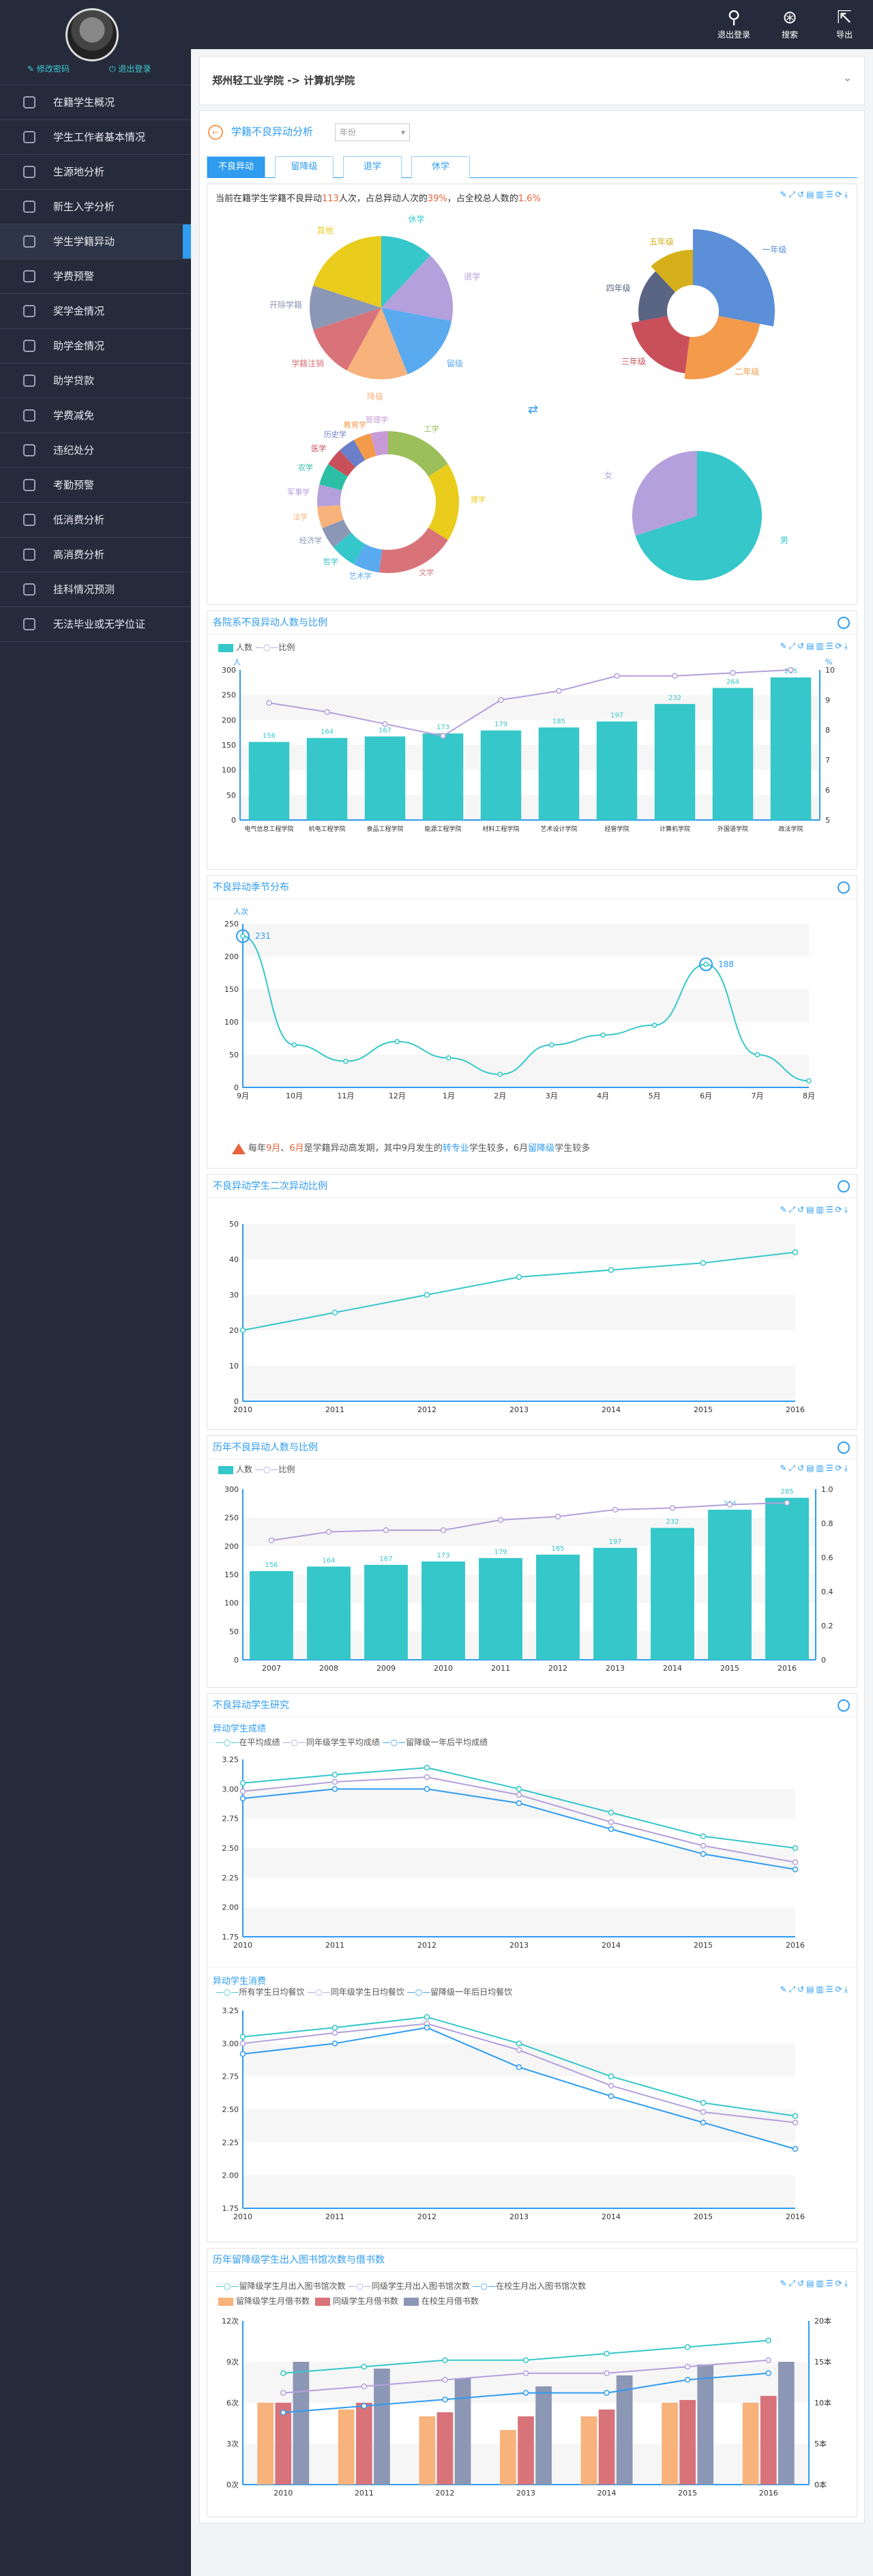 This screenshot has height=2576, width=873. Describe the element at coordinates (230, 2321) in the screenshot. I see `y-tick-label: 12次` at that location.